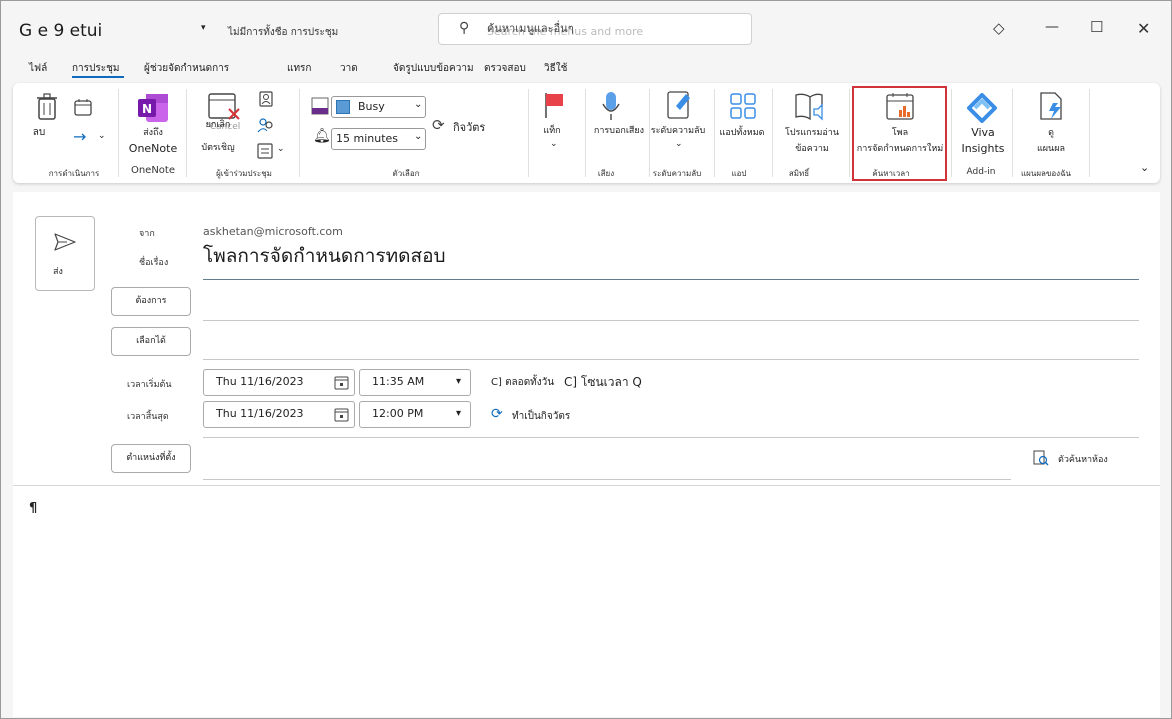 The image size is (1172, 719). I want to click on optional-underline, so click(671, 359).